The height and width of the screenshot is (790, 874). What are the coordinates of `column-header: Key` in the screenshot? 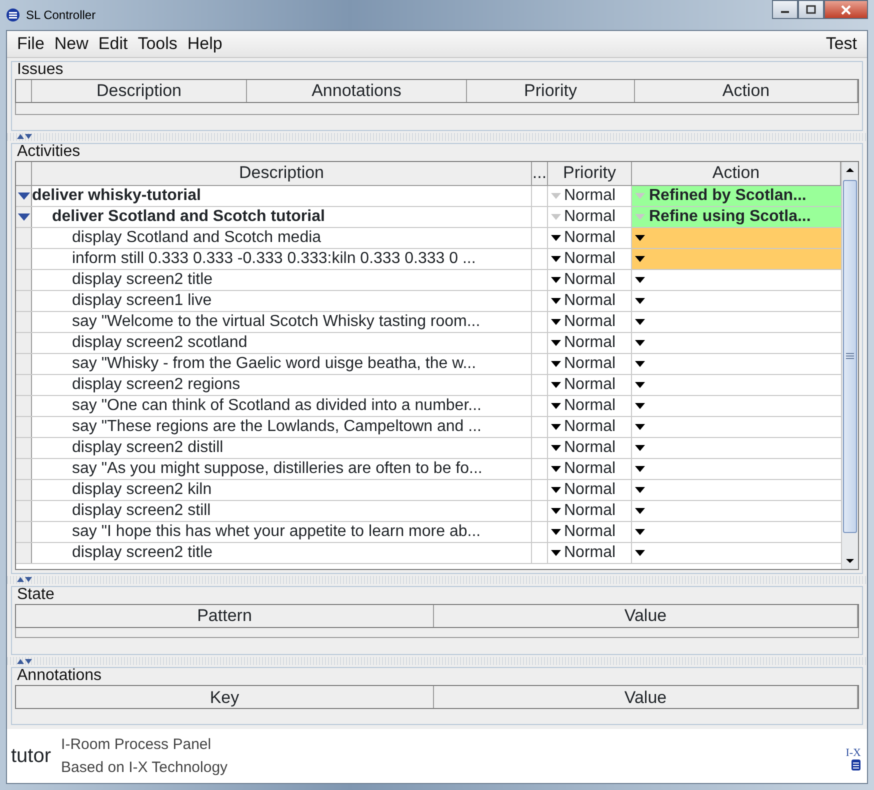 It's located at (225, 697).